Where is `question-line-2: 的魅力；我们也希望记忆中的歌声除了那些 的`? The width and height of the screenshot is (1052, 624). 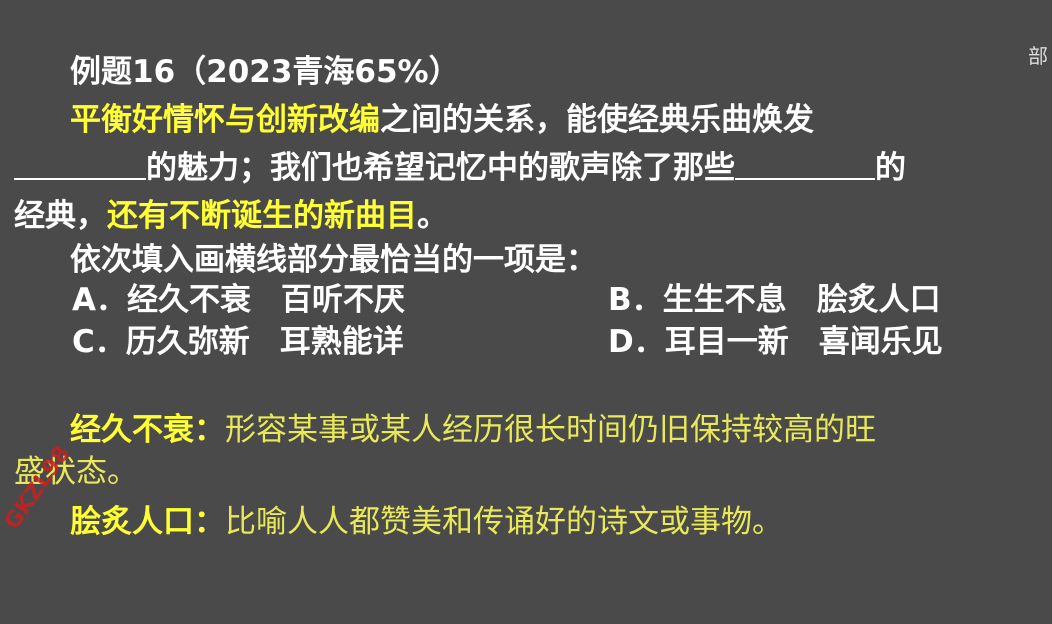
question-line-2: 的魅力；我们也希望记忆中的歌声除了那些 的 is located at coordinates (460, 168).